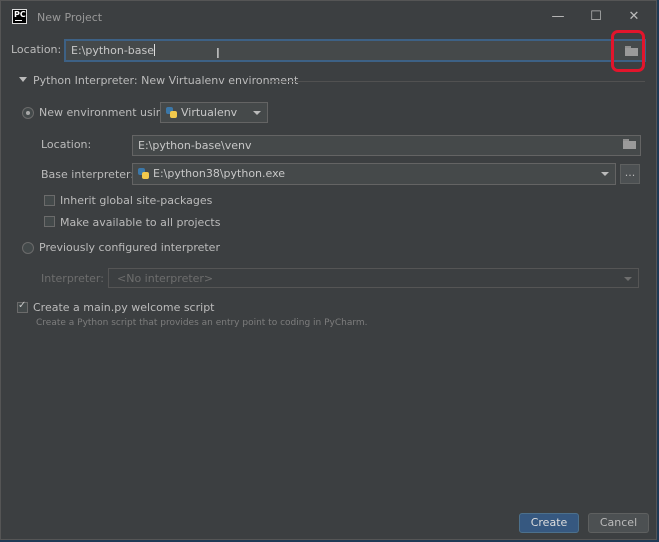 Image resolution: width=659 pixels, height=542 pixels. I want to click on location-input: E:\python-base, so click(355, 50).